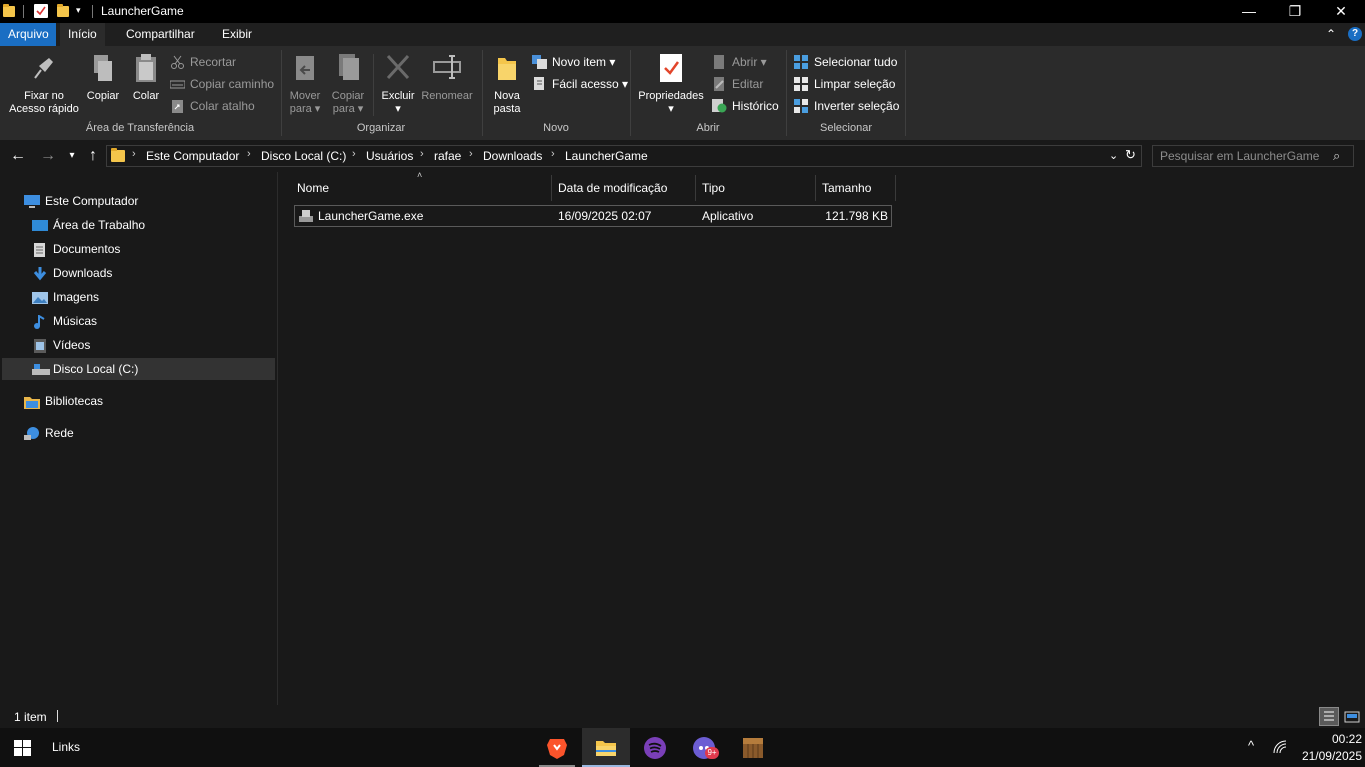 The height and width of the screenshot is (767, 1365). Describe the element at coordinates (192, 156) in the screenshot. I see `breadcrumb-este-computador: Este Computador` at that location.